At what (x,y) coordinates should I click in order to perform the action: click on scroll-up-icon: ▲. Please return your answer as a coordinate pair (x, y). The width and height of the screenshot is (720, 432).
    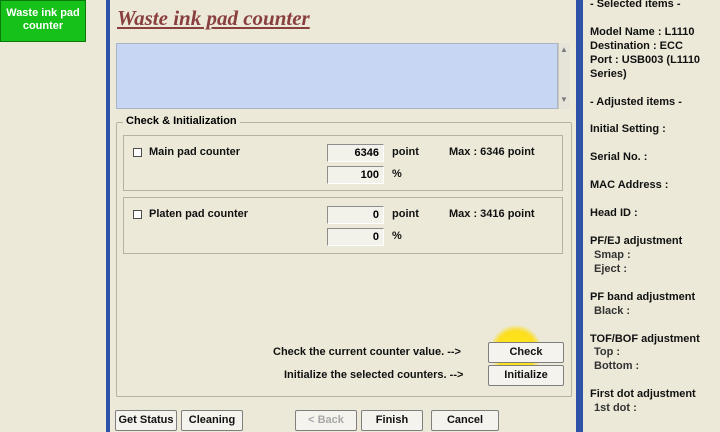
    Looking at the image, I should click on (564, 49).